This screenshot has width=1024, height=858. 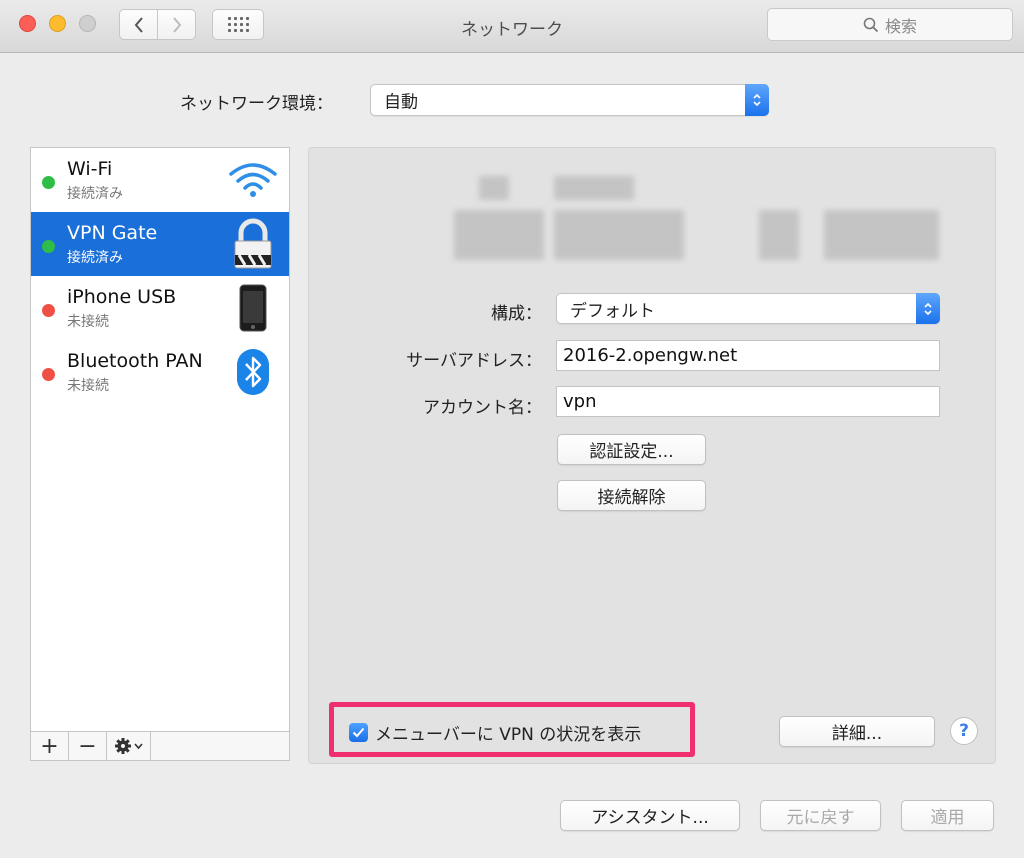 I want to click on gear-icon, so click(x=128, y=746).